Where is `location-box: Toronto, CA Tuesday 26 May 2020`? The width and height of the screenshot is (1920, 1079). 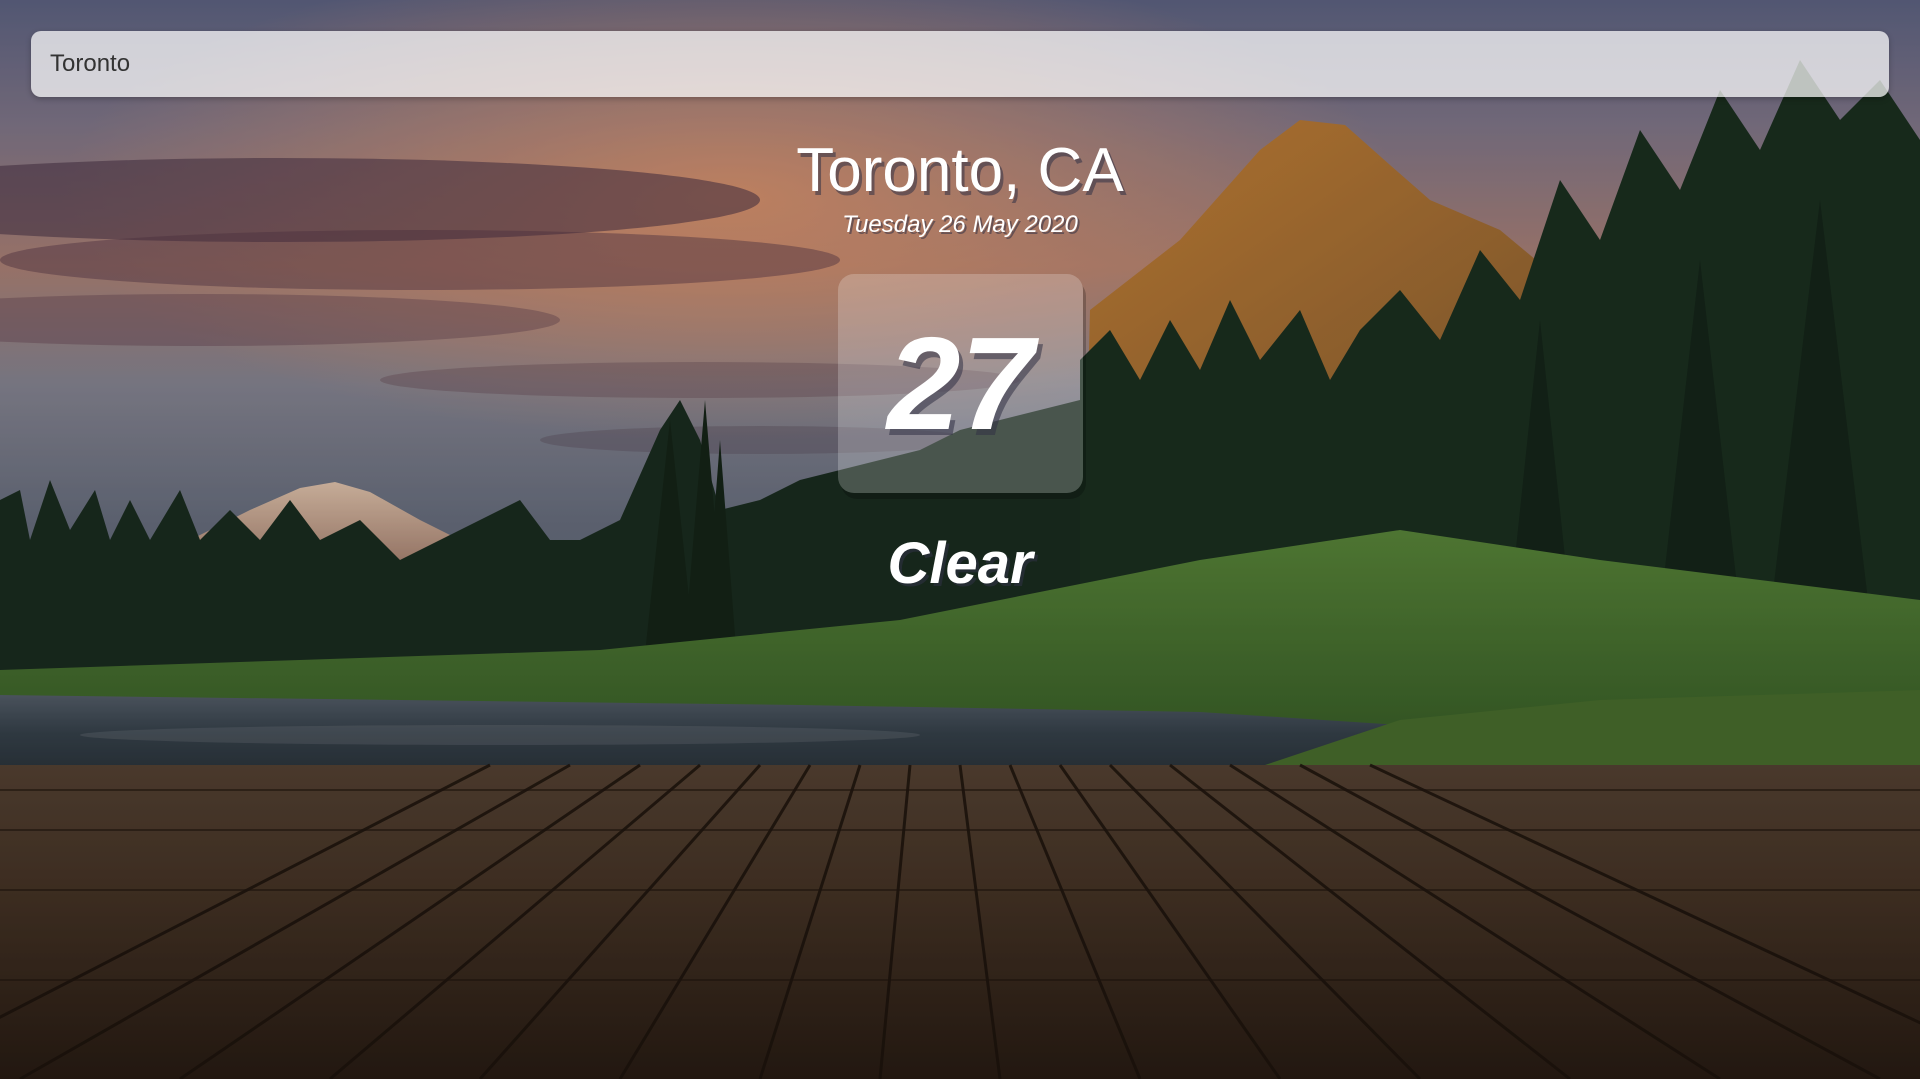
location-box: Toronto, CA Tuesday 26 May 2020 is located at coordinates (960, 186).